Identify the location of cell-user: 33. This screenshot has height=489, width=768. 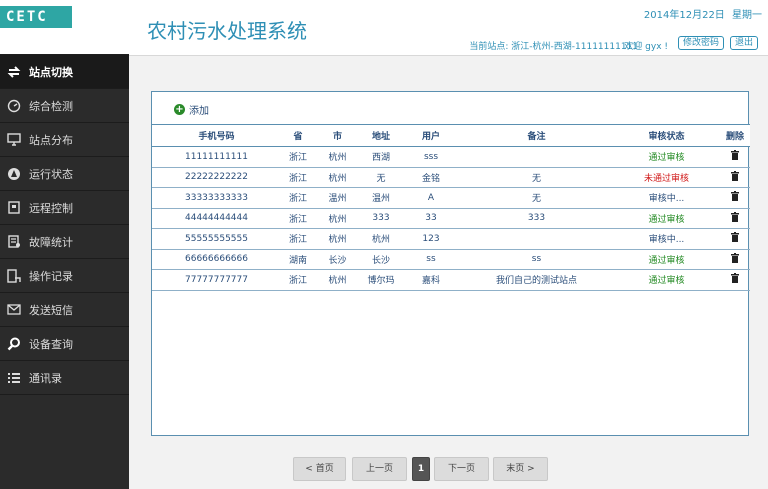
(431, 218).